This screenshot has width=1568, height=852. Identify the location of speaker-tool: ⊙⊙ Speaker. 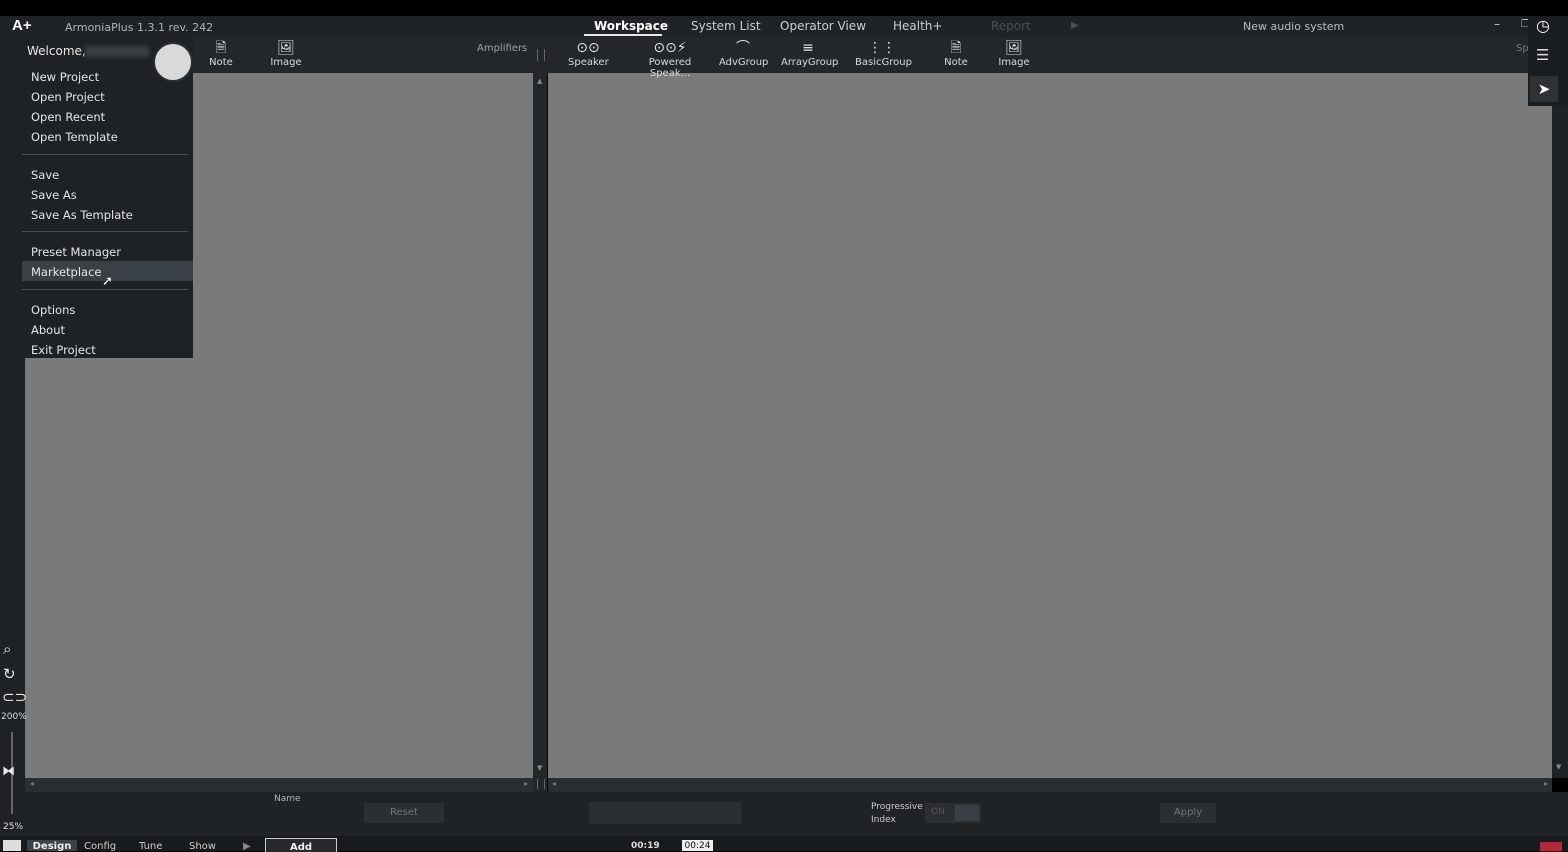
(588, 53).